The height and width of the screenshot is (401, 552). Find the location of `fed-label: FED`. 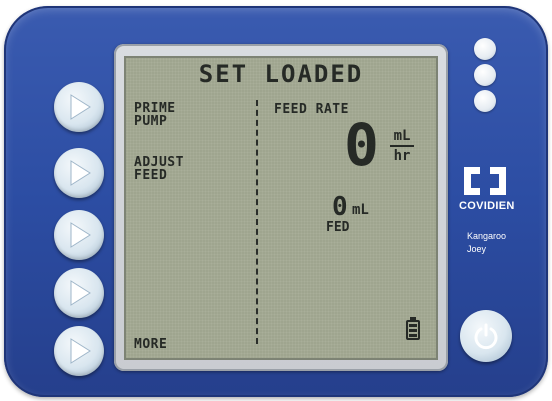

fed-label: FED is located at coordinates (338, 227).